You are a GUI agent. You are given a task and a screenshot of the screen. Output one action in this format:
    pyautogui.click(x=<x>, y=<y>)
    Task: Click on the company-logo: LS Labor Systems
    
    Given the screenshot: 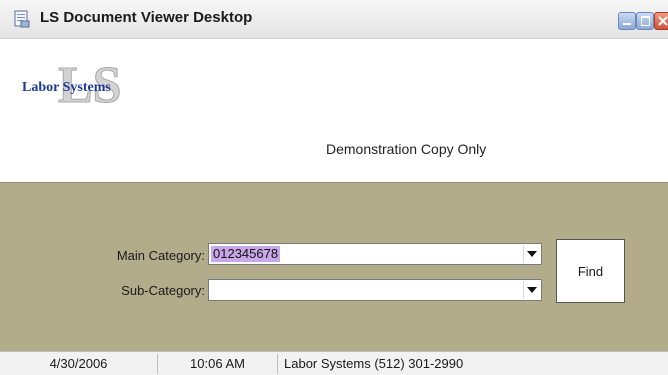 What is the action you would take?
    pyautogui.click(x=87, y=81)
    